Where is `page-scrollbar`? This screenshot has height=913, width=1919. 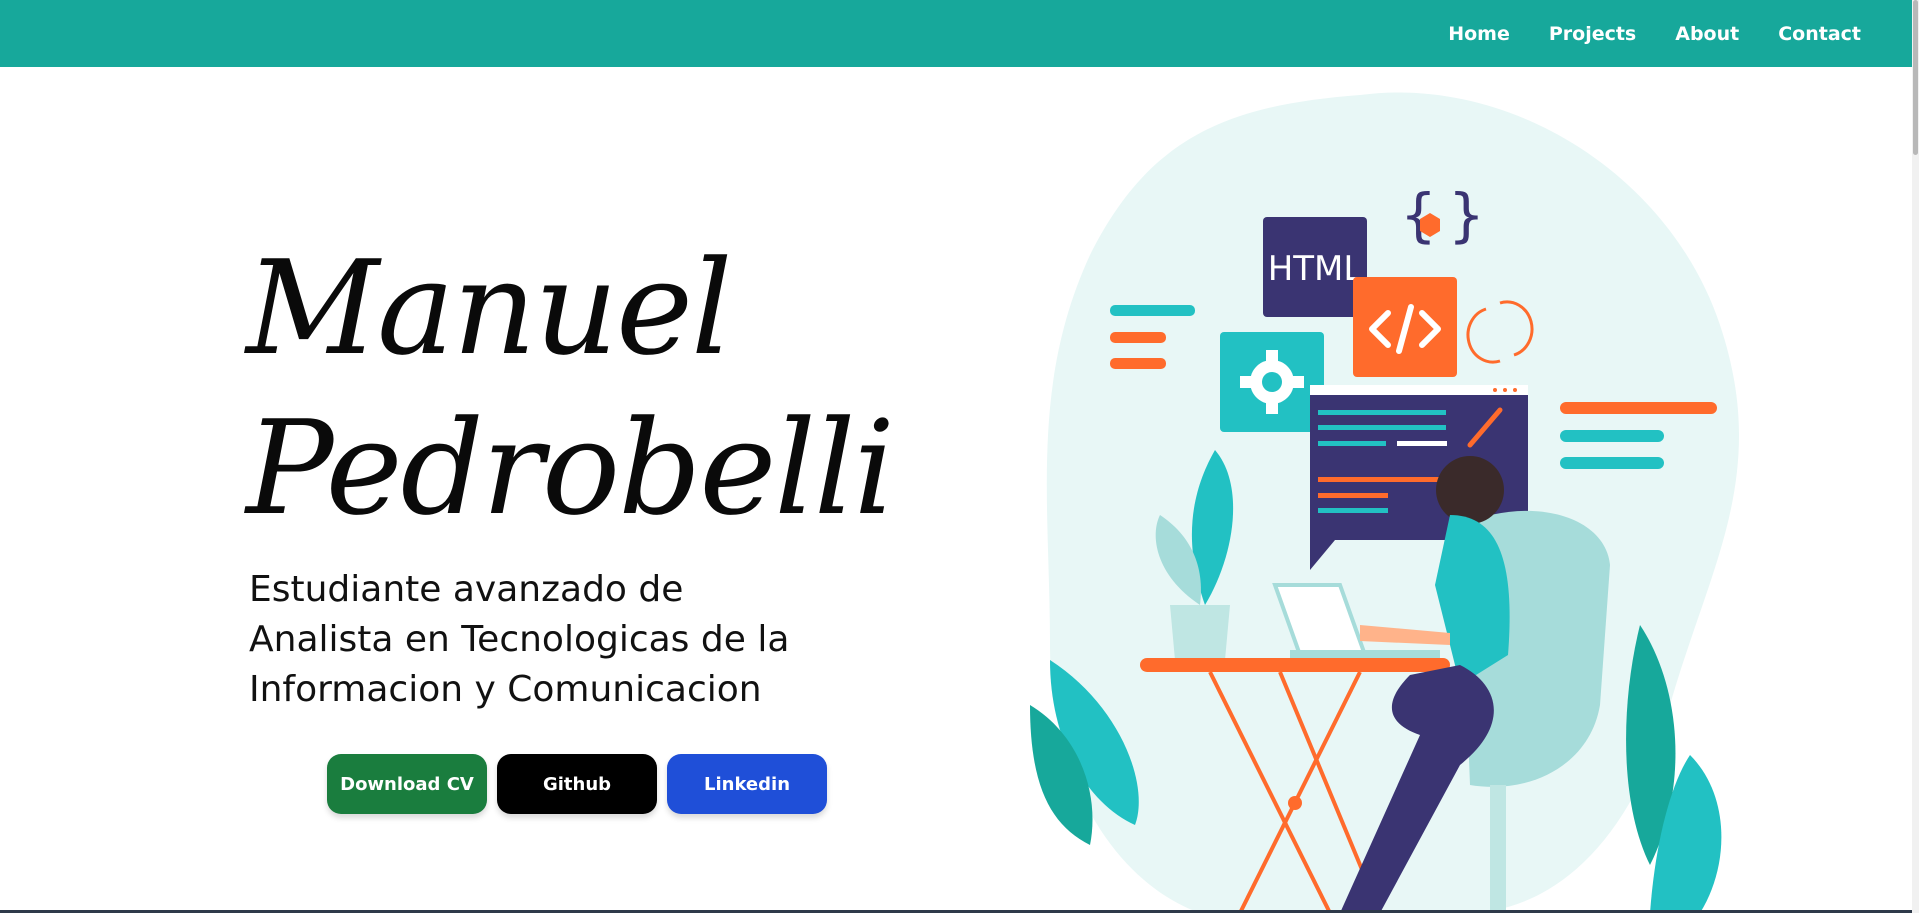 page-scrollbar is located at coordinates (1915, 456).